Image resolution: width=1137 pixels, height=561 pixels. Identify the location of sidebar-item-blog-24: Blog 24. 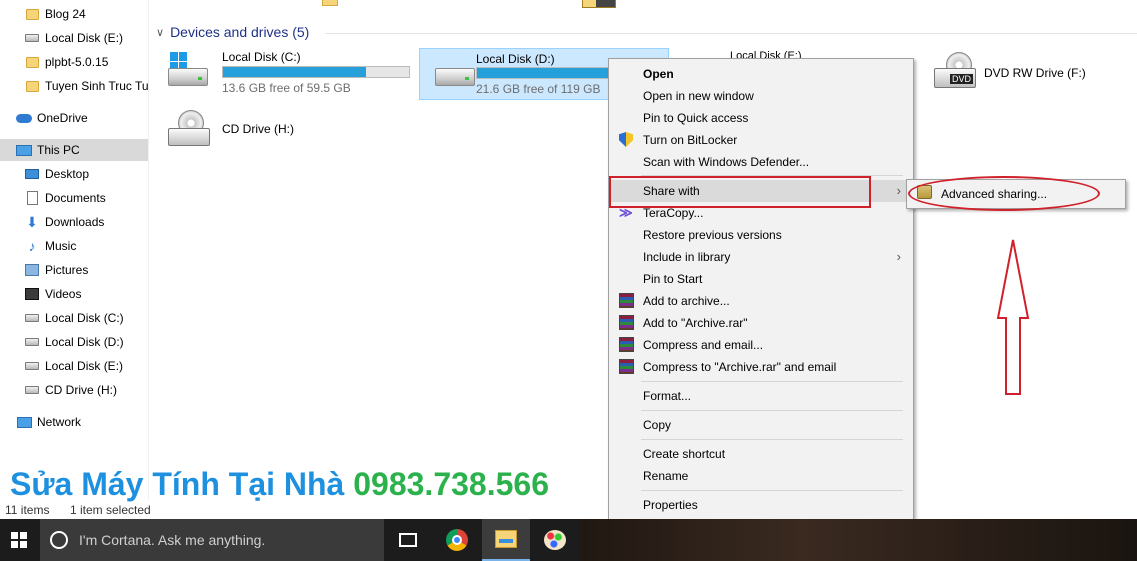
(74, 14).